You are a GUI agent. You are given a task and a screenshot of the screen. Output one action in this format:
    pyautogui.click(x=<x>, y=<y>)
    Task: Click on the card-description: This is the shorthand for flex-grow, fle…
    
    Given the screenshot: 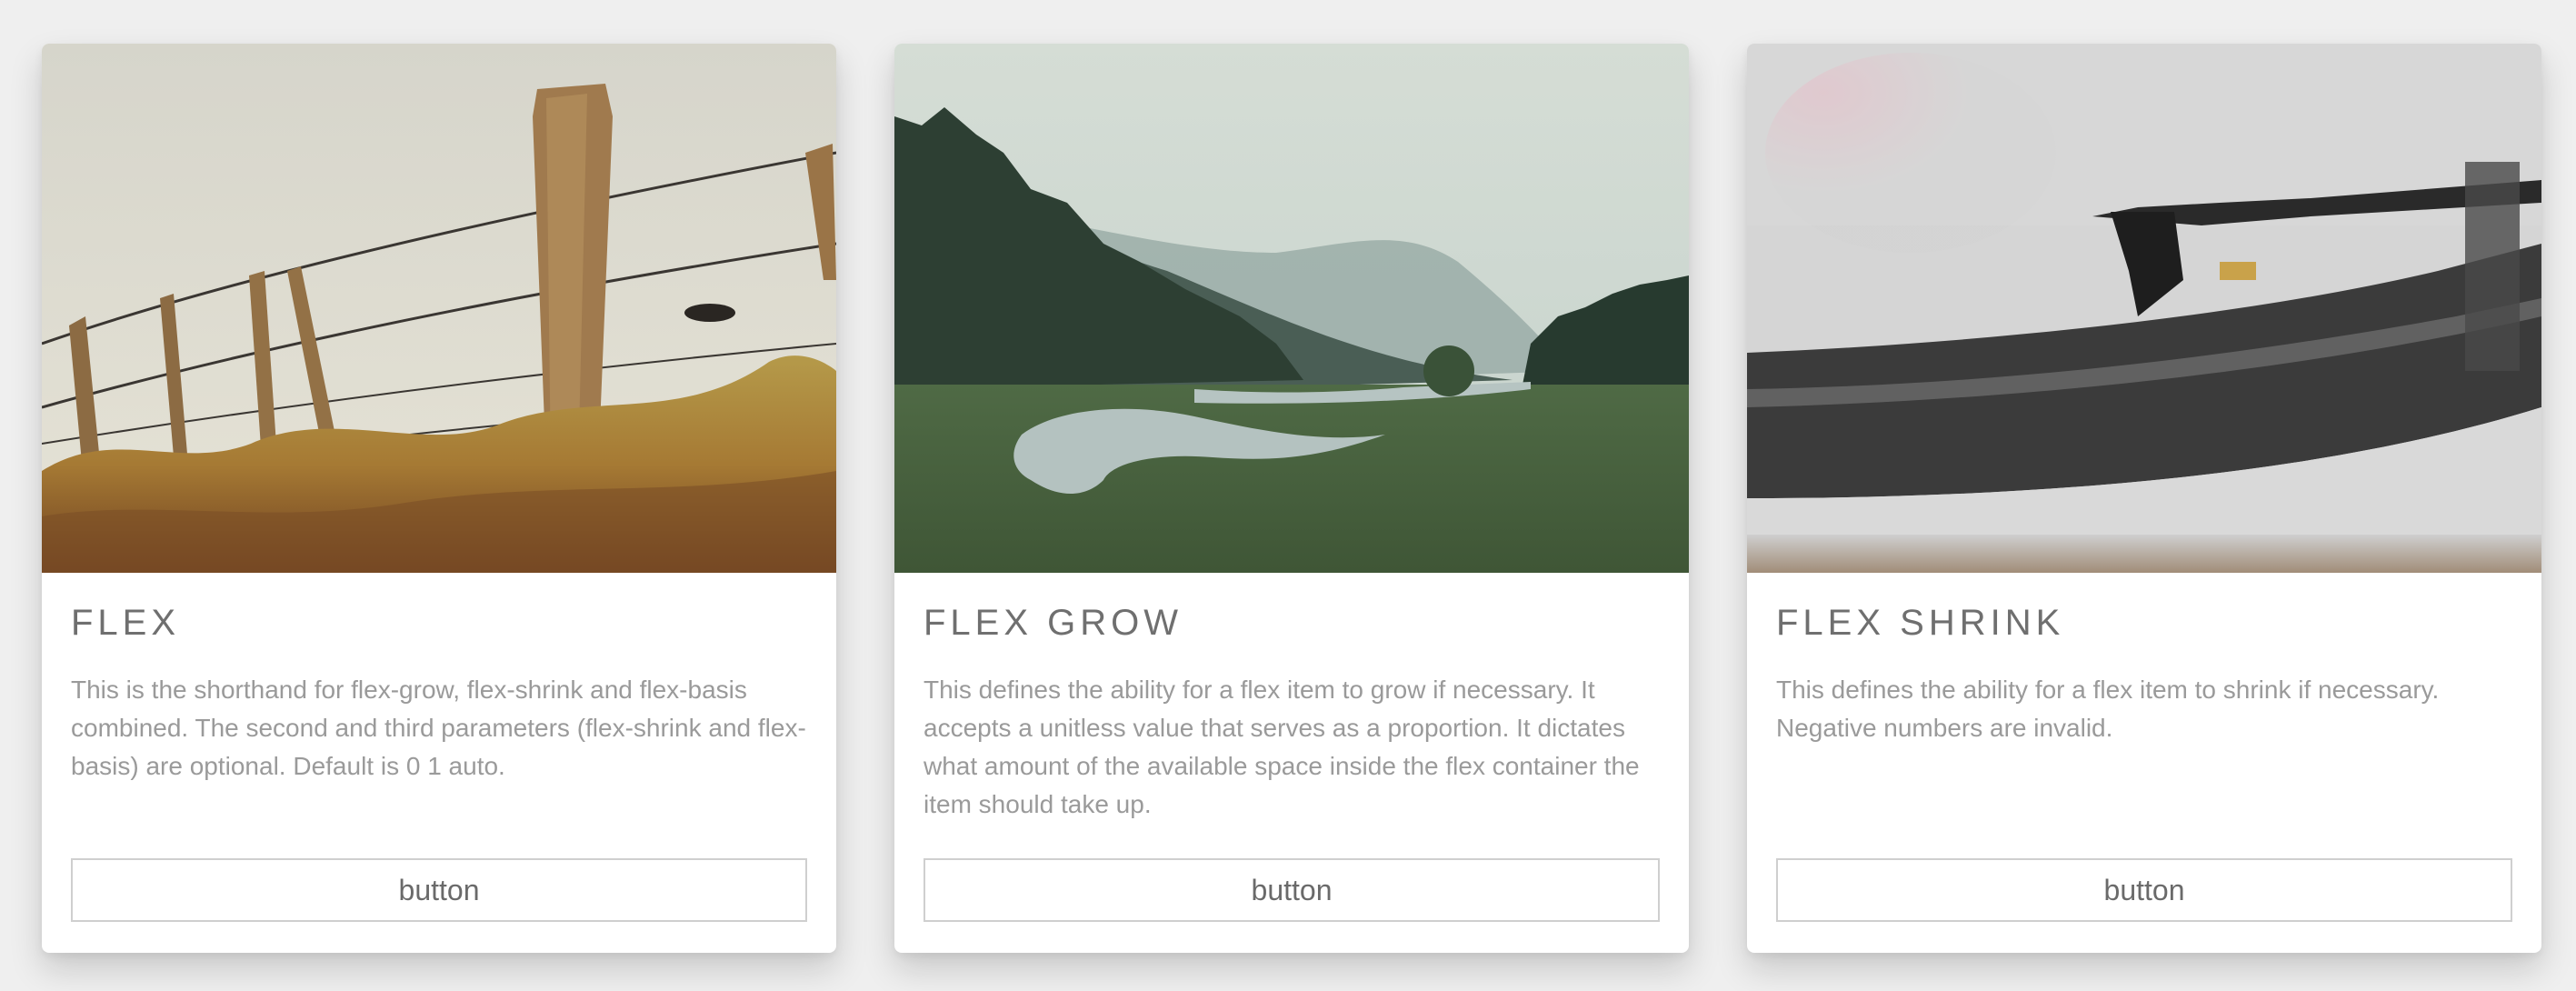 What is the action you would take?
    pyautogui.click(x=438, y=728)
    